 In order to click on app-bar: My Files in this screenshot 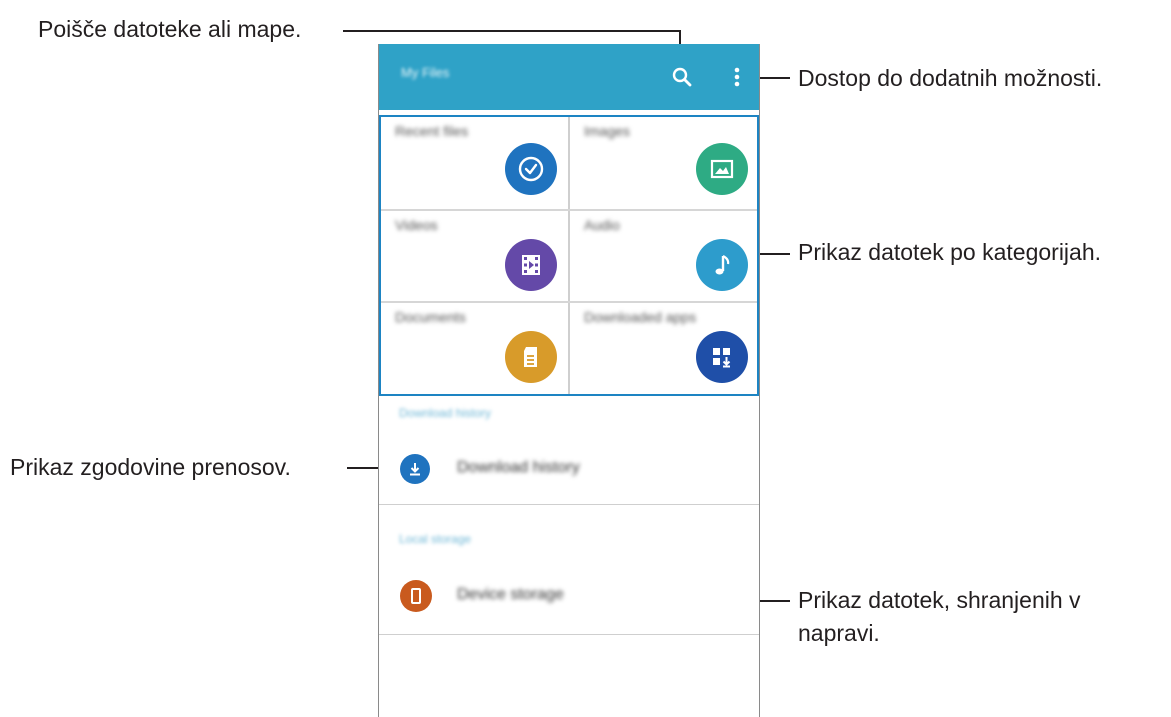, I will do `click(569, 77)`.